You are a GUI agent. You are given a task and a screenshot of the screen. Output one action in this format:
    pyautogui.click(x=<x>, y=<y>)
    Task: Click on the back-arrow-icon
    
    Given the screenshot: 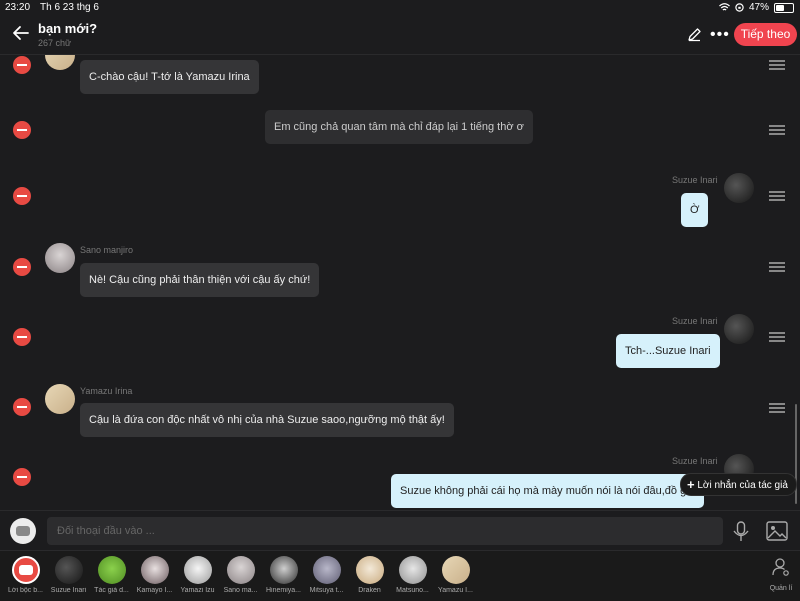 What is the action you would take?
    pyautogui.click(x=22, y=34)
    